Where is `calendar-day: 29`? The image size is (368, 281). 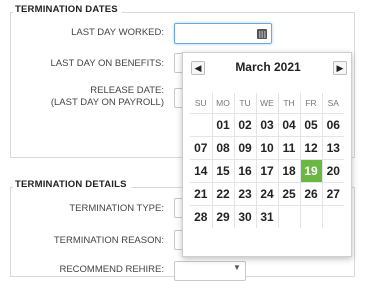
calendar-day: 29 is located at coordinates (222, 216).